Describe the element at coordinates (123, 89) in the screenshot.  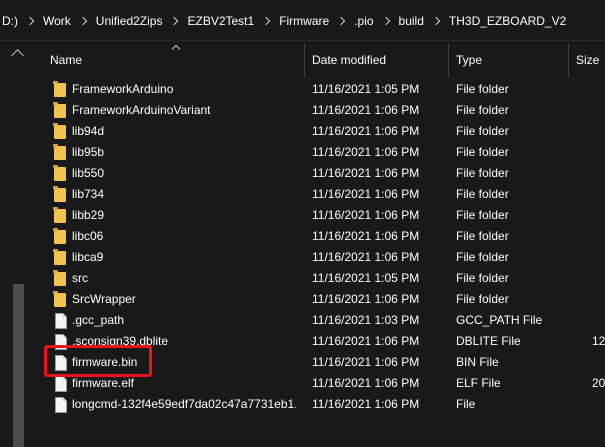
I see `file-name: FrameworkArduino` at that location.